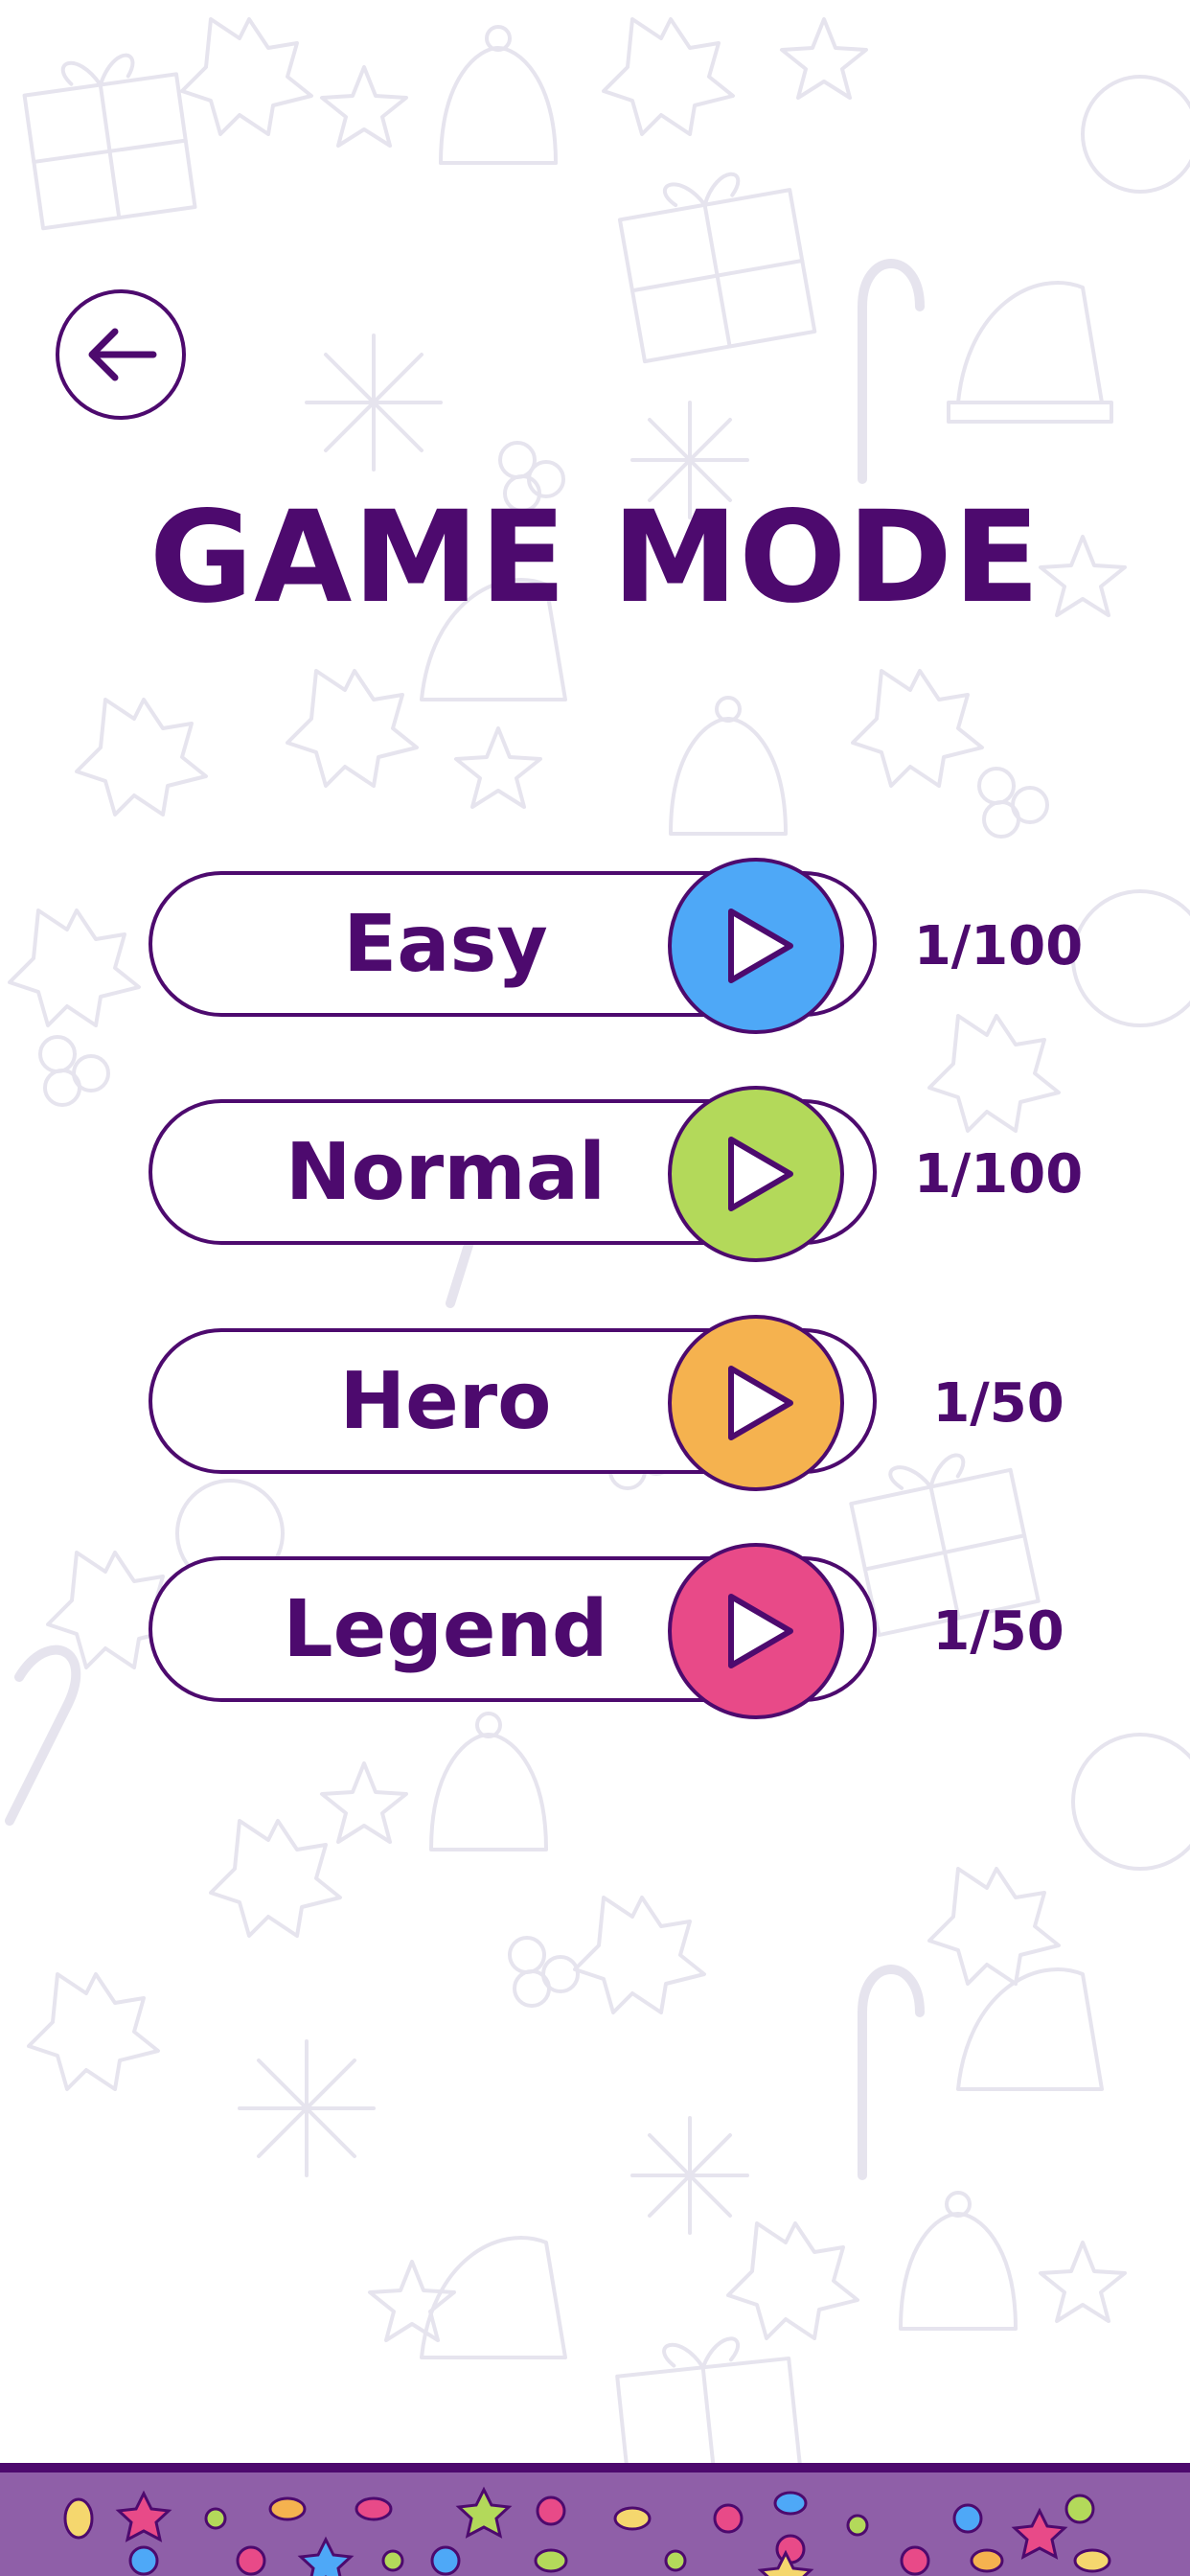 The height and width of the screenshot is (2576, 1190). Describe the element at coordinates (445, 1401) in the screenshot. I see `mode-hero-label: Hero` at that location.